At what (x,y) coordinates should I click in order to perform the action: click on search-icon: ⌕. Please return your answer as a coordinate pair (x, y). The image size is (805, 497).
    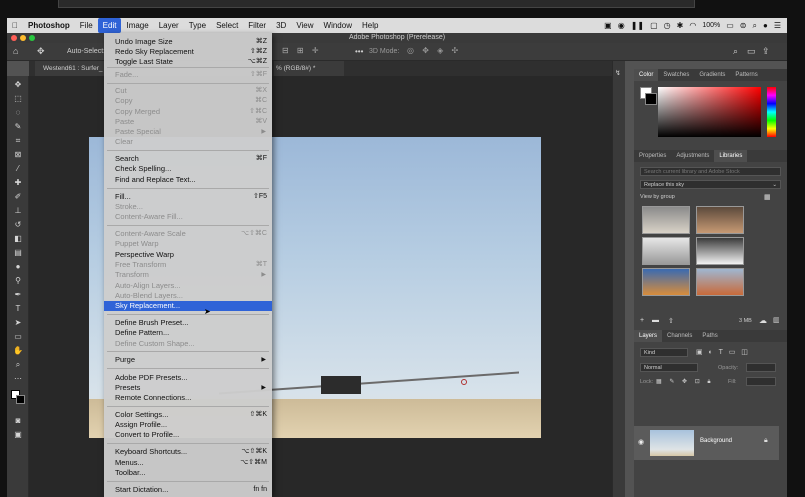
    Looking at the image, I should click on (755, 26).